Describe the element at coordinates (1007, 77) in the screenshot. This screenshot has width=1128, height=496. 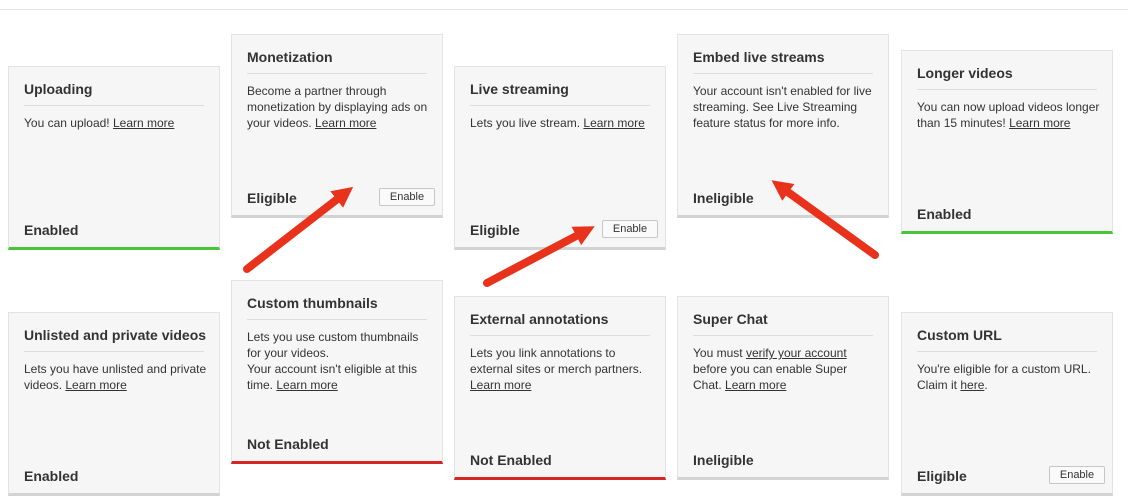
I see `card-title: Longer videos` at that location.